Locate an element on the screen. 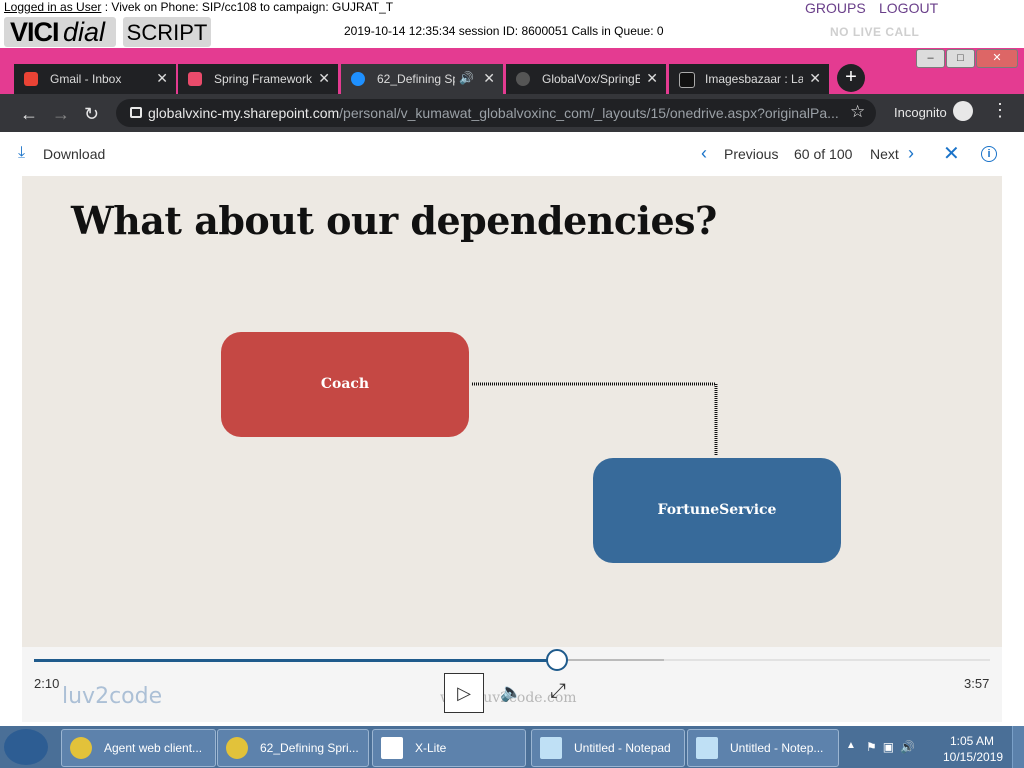 The width and height of the screenshot is (1024, 768). fortune-service-box: FortuneService is located at coordinates (717, 510).